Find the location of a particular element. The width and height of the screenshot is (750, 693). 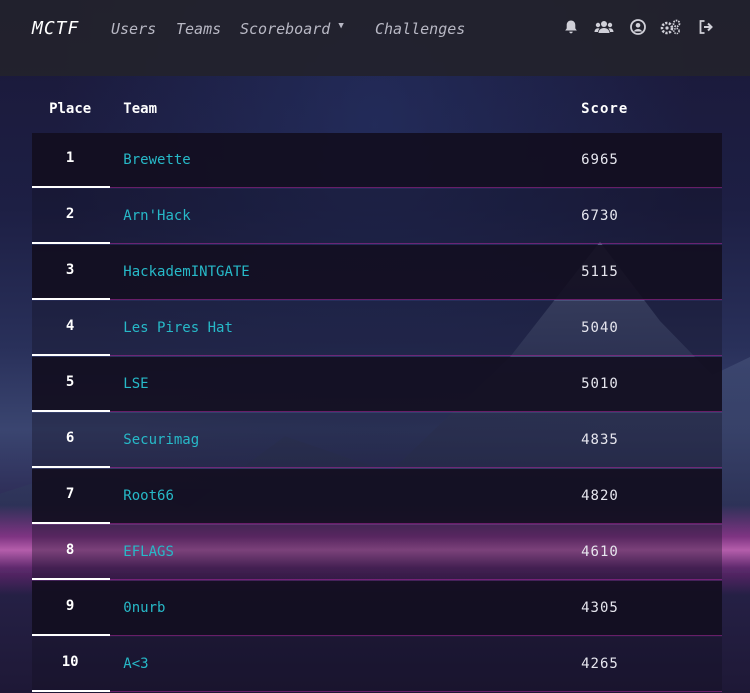

navbar: MCTF Users Teams Scoreboard ▼ Challenges is located at coordinates (375, 38).